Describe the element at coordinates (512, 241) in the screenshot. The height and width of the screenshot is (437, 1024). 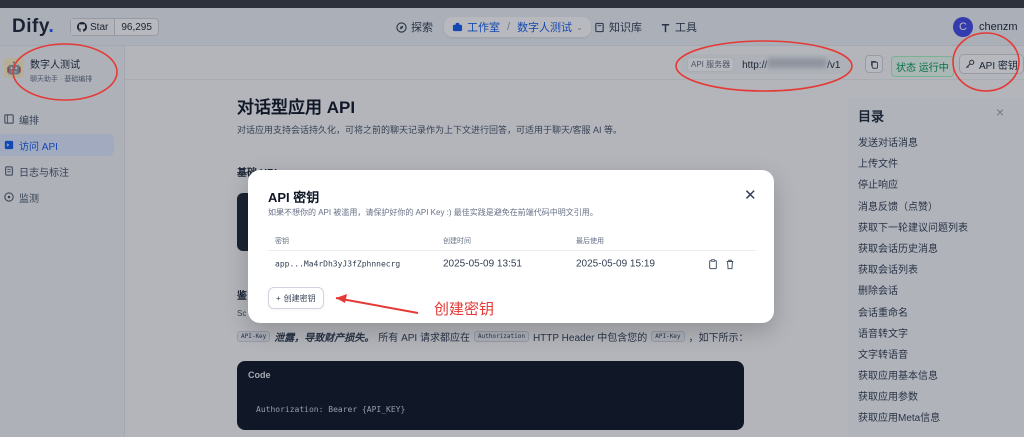
I see `table-header: 密钥 创建时间 最后使用` at that location.